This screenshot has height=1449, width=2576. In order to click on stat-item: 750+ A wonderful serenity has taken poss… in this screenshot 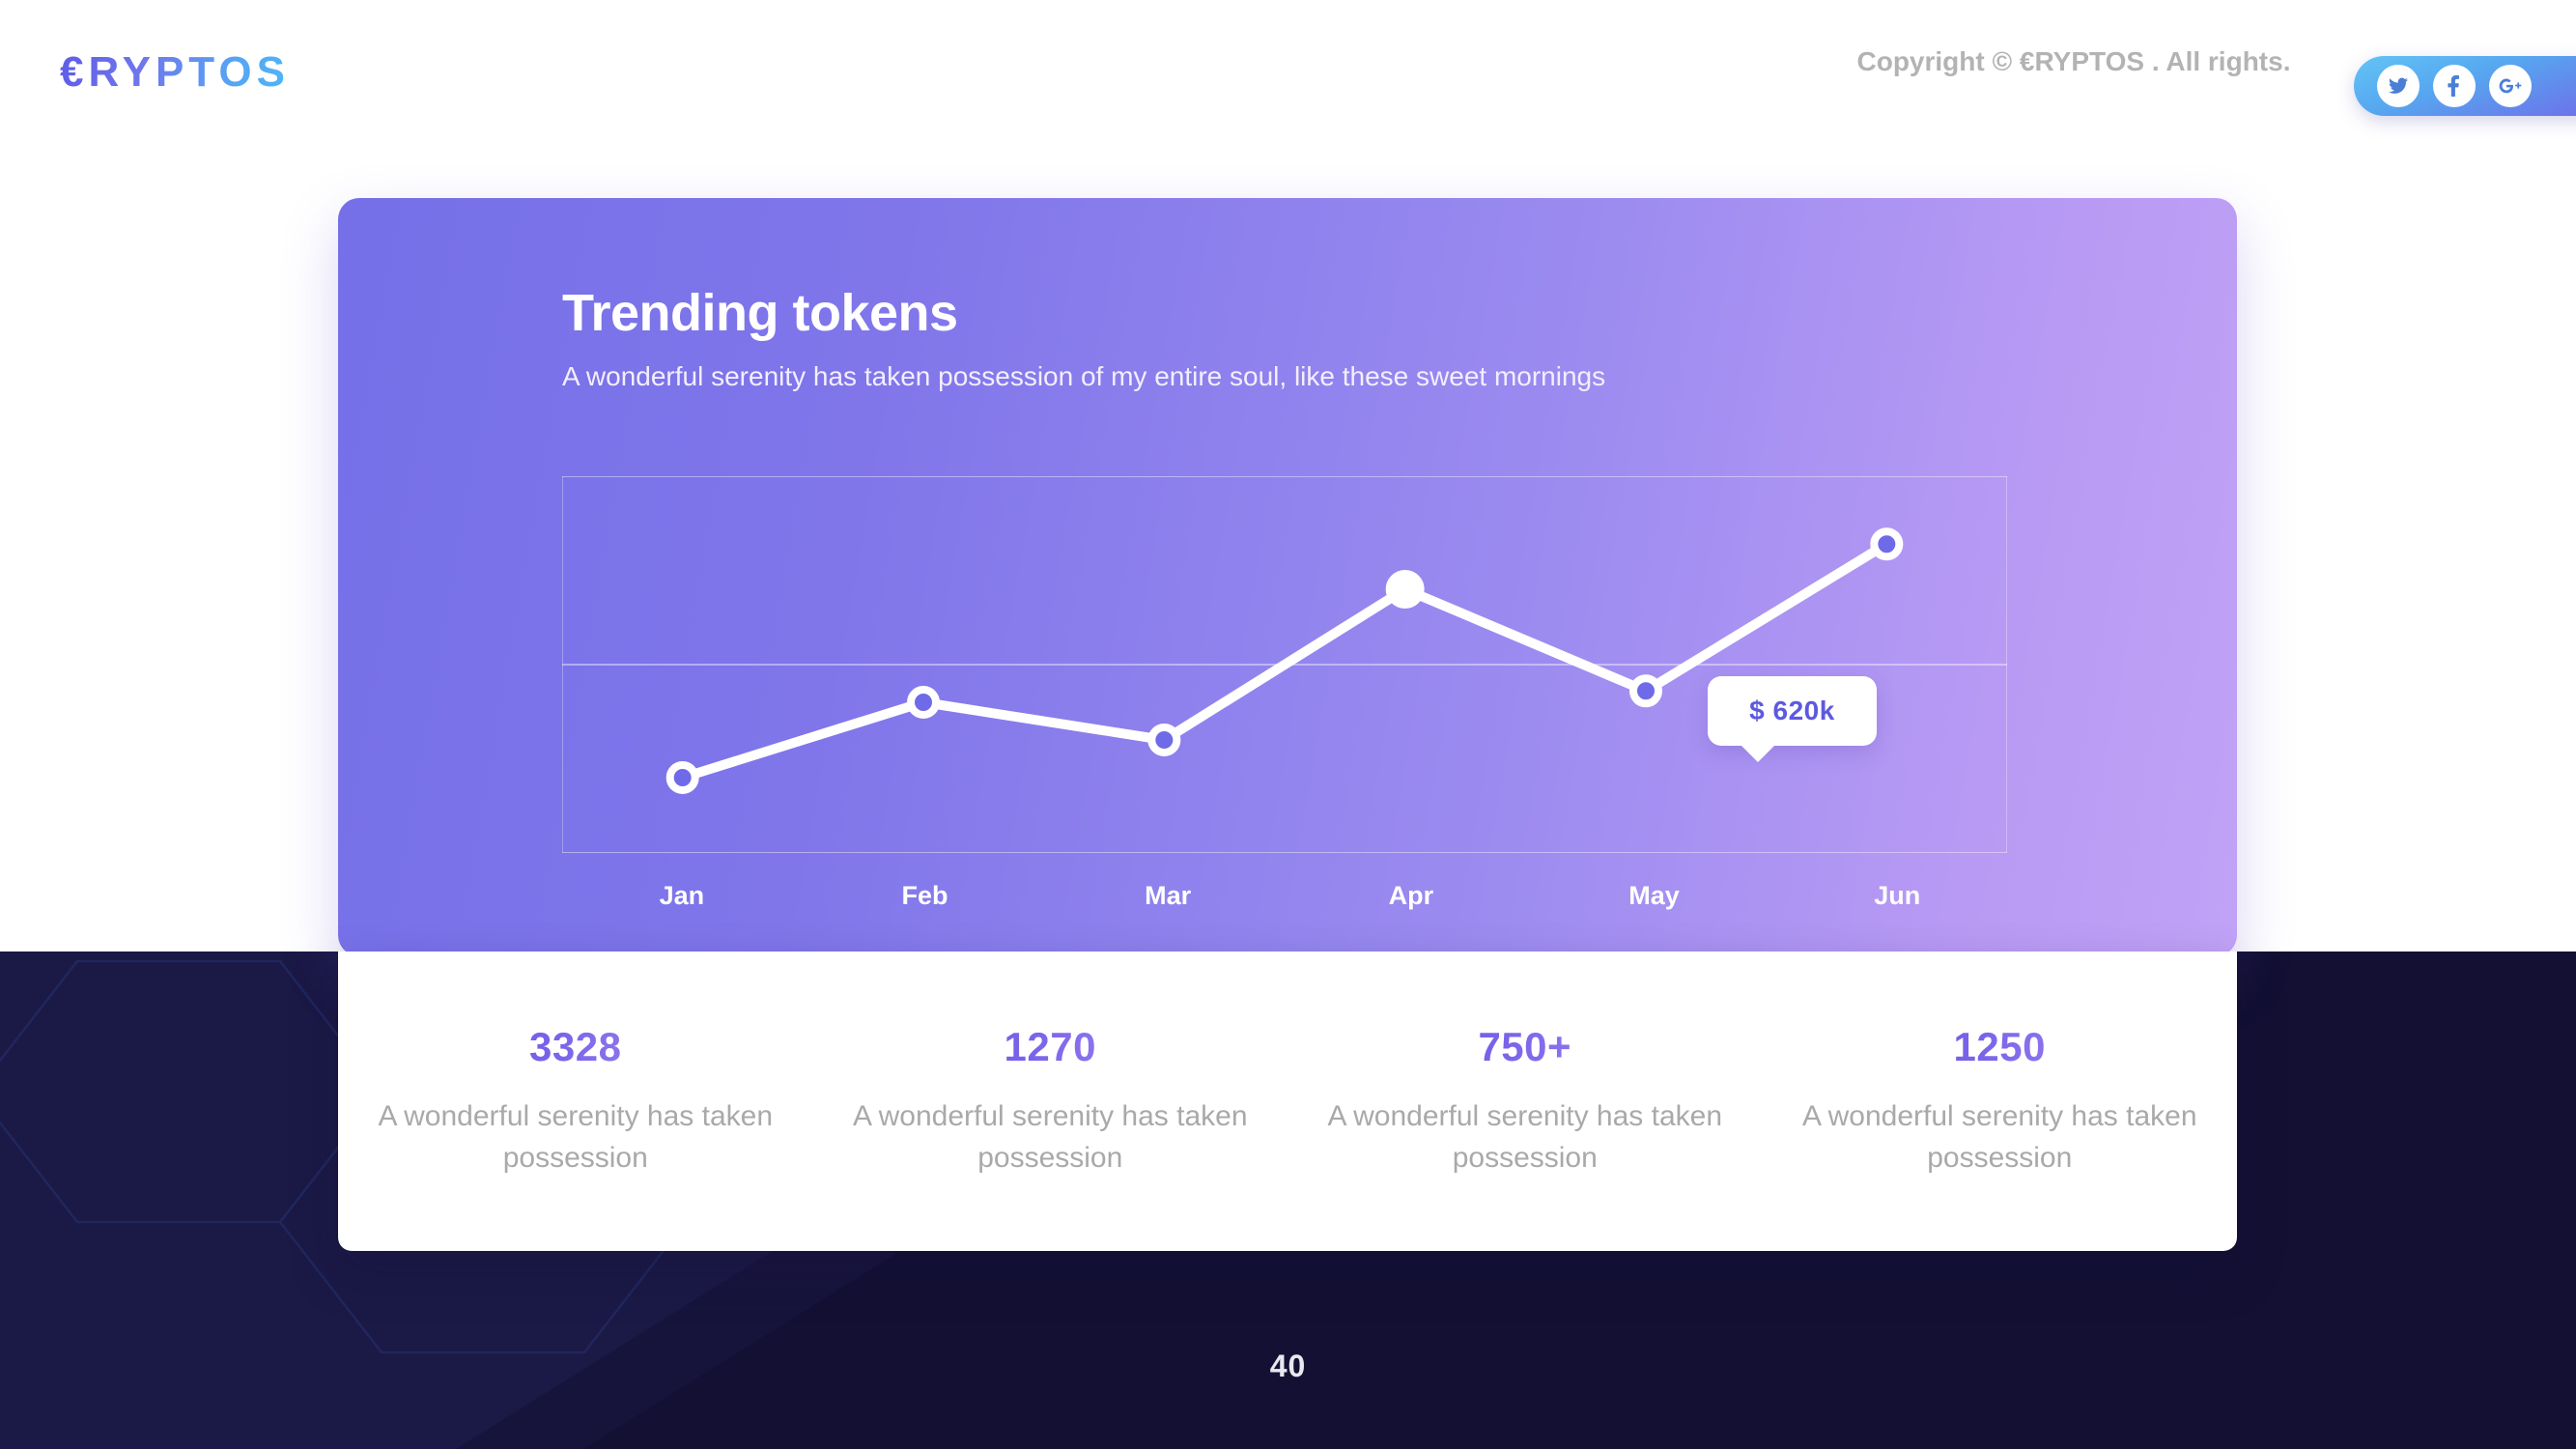, I will do `click(1525, 1101)`.